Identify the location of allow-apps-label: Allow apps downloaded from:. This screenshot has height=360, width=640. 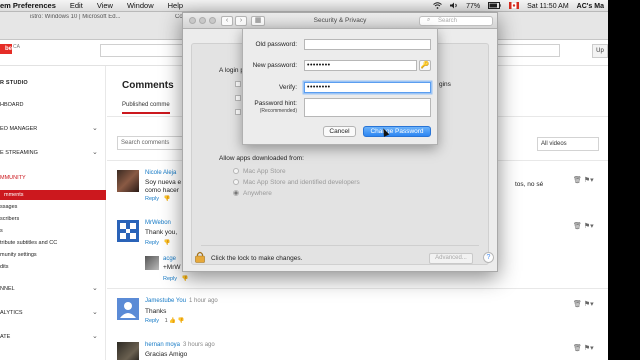
(261, 158).